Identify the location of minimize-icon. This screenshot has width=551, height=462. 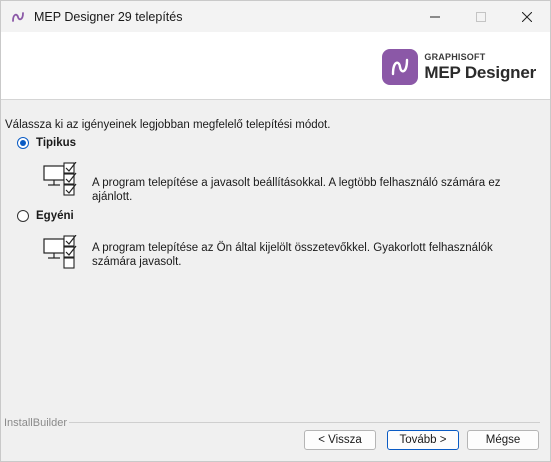
(435, 16).